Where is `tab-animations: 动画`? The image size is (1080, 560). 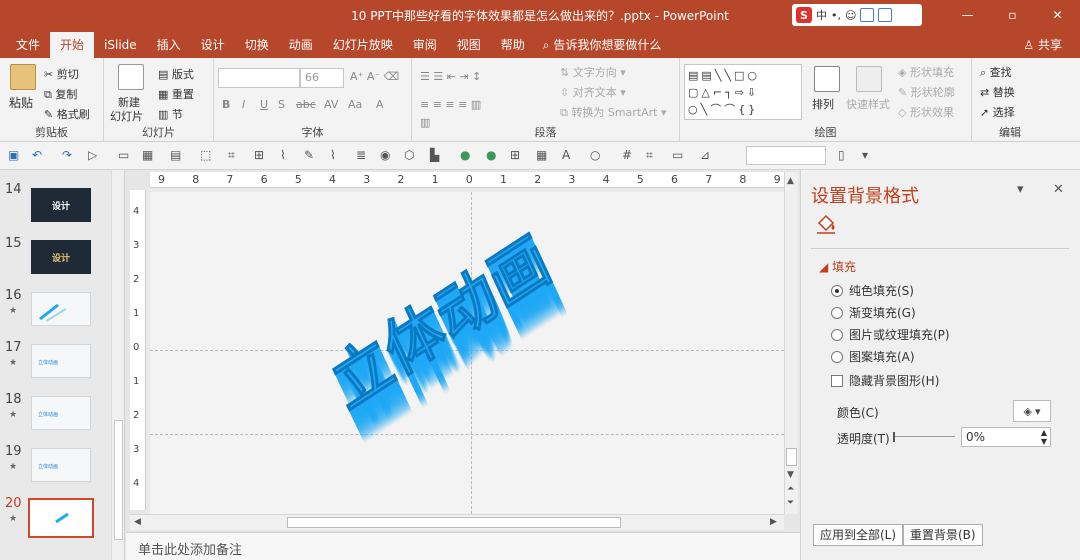
tab-animations: 动画 is located at coordinates (301, 45).